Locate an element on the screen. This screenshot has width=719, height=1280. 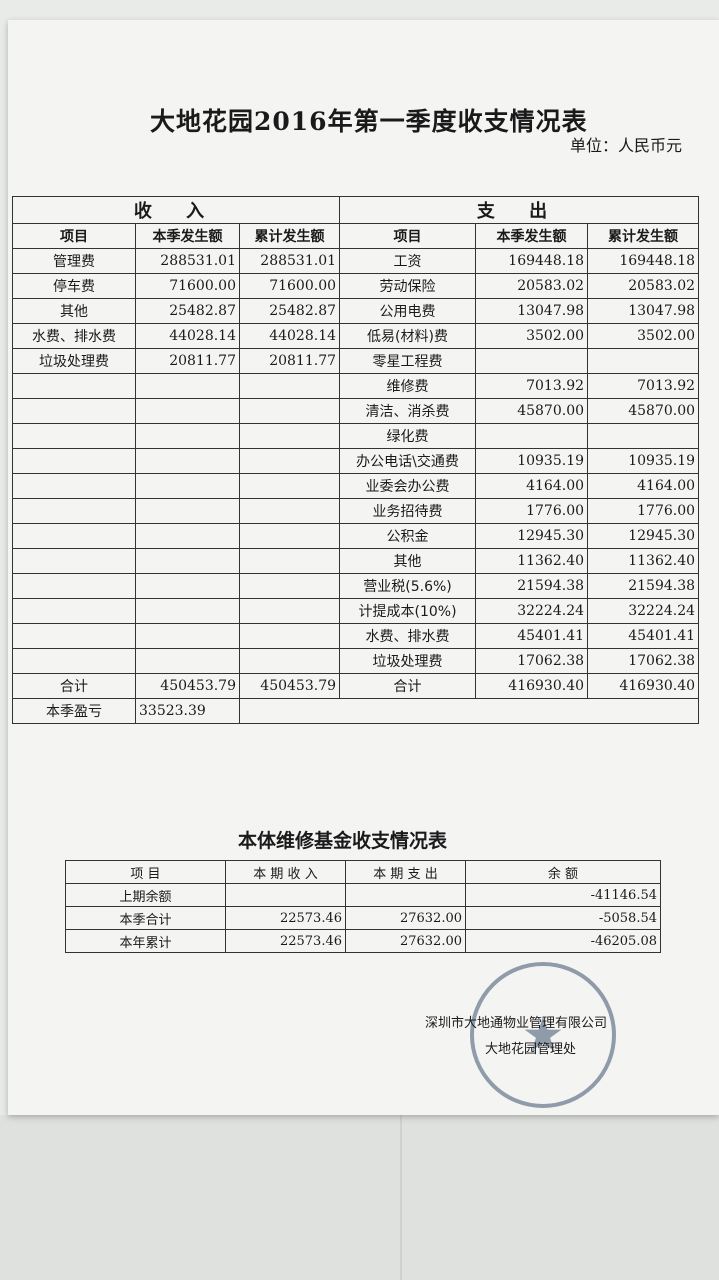
wall-seam is located at coordinates (401, 1197).